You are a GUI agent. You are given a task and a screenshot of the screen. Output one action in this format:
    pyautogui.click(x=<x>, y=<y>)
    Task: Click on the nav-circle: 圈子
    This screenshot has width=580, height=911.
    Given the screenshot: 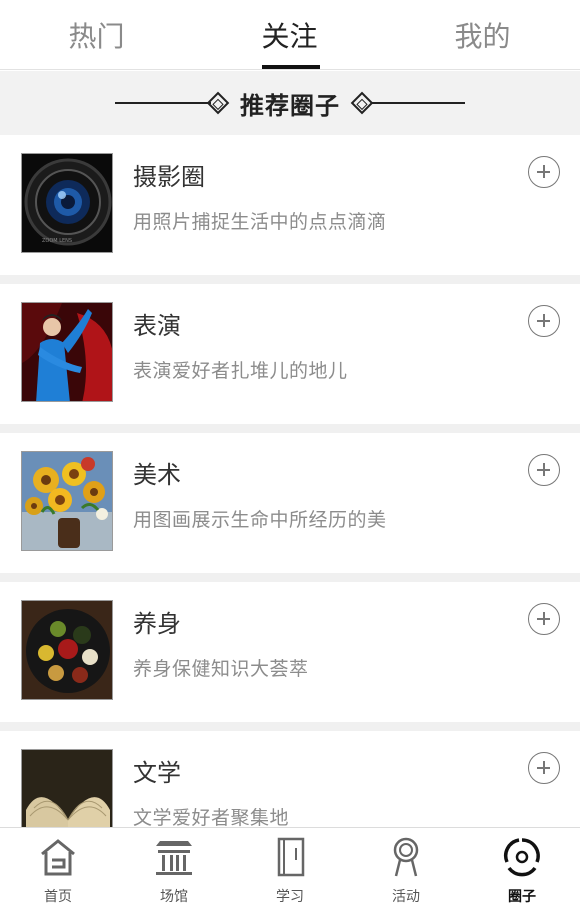 What is the action you would take?
    pyautogui.click(x=522, y=869)
    